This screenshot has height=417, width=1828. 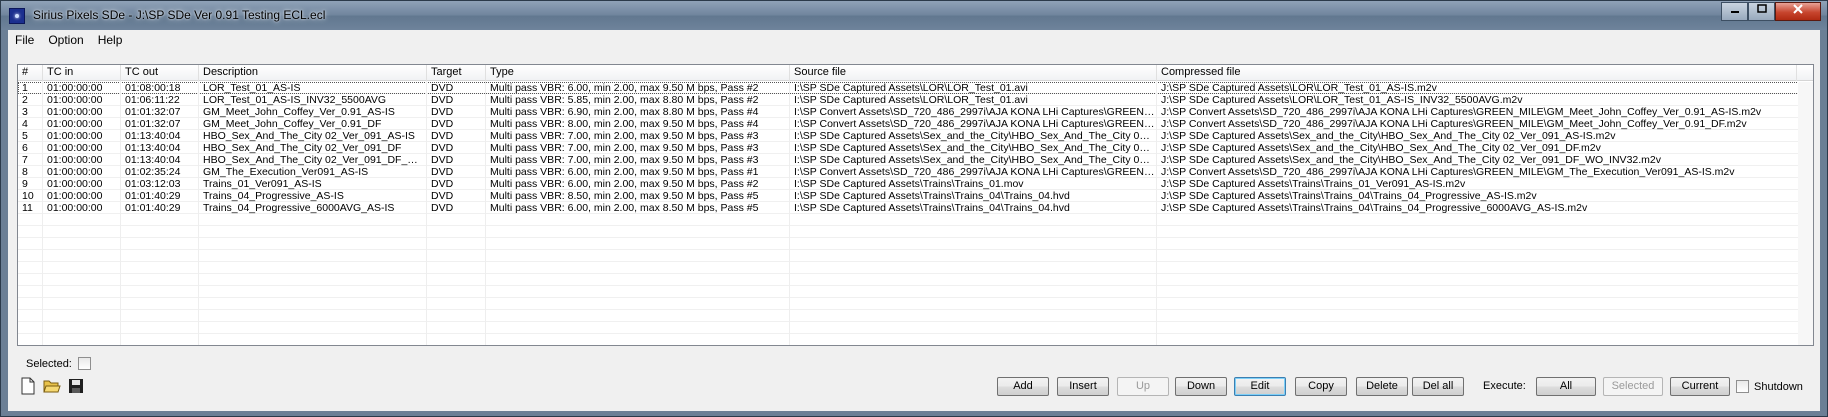 What do you see at coordinates (1566, 386) in the screenshot?
I see `execute-all-button: All` at bounding box center [1566, 386].